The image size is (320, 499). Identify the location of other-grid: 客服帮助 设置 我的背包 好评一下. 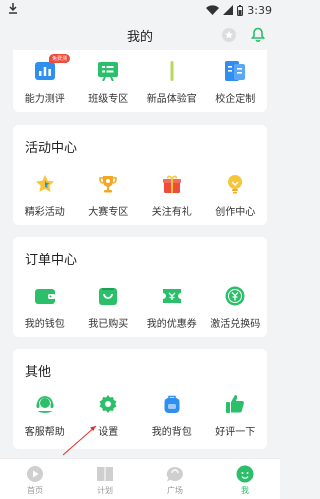
(140, 415).